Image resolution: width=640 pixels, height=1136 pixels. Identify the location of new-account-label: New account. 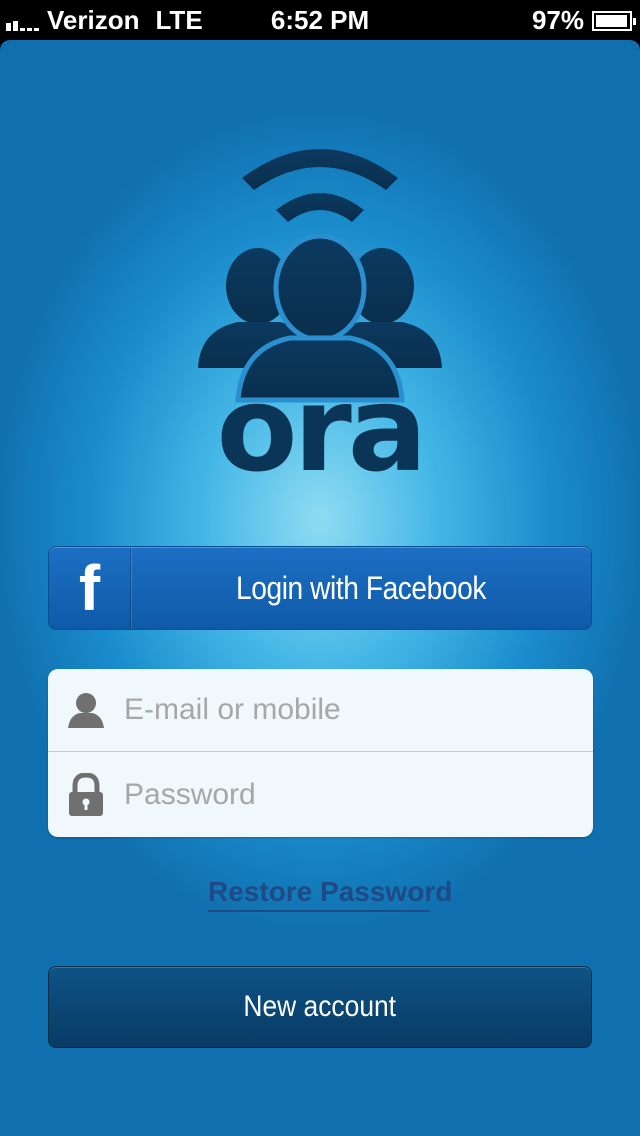
(320, 1006).